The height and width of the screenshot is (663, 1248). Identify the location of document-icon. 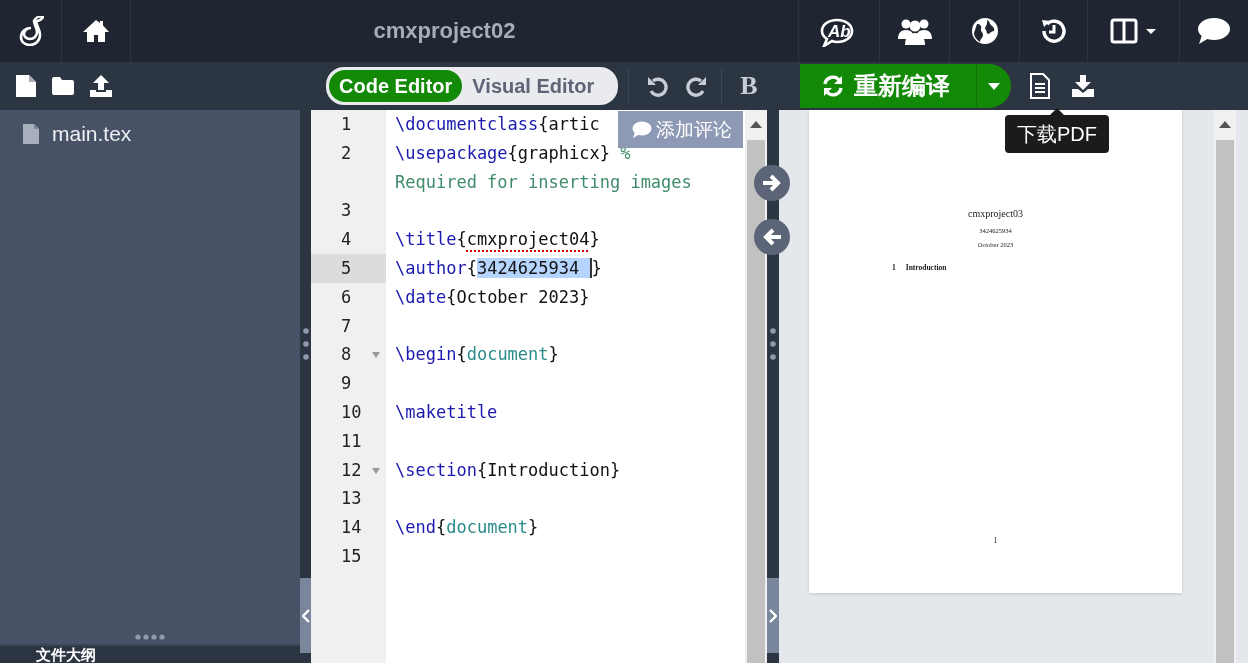
(1039, 86).